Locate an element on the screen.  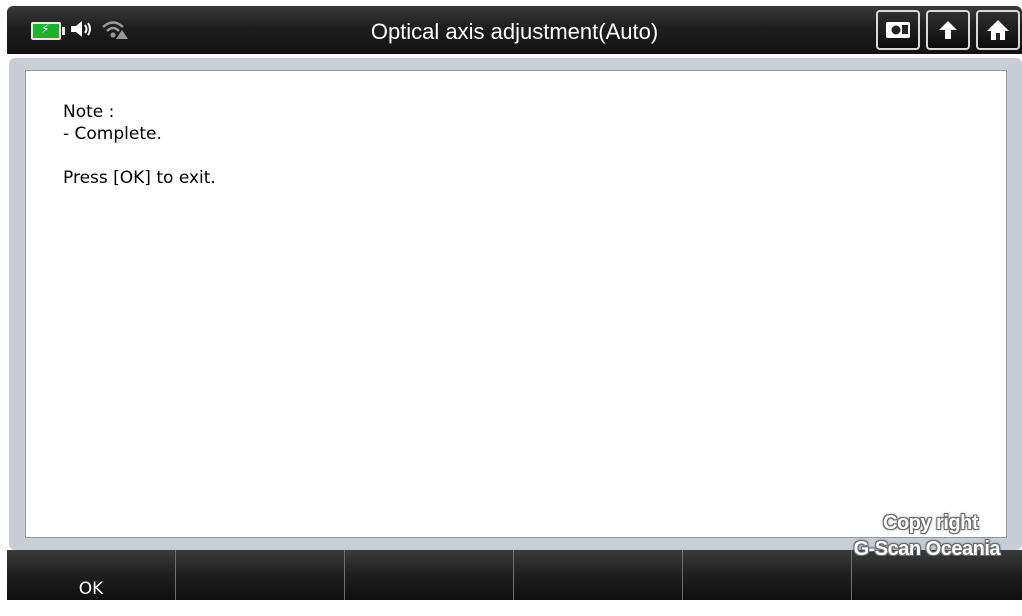
screen-capture-icon is located at coordinates (898, 30).